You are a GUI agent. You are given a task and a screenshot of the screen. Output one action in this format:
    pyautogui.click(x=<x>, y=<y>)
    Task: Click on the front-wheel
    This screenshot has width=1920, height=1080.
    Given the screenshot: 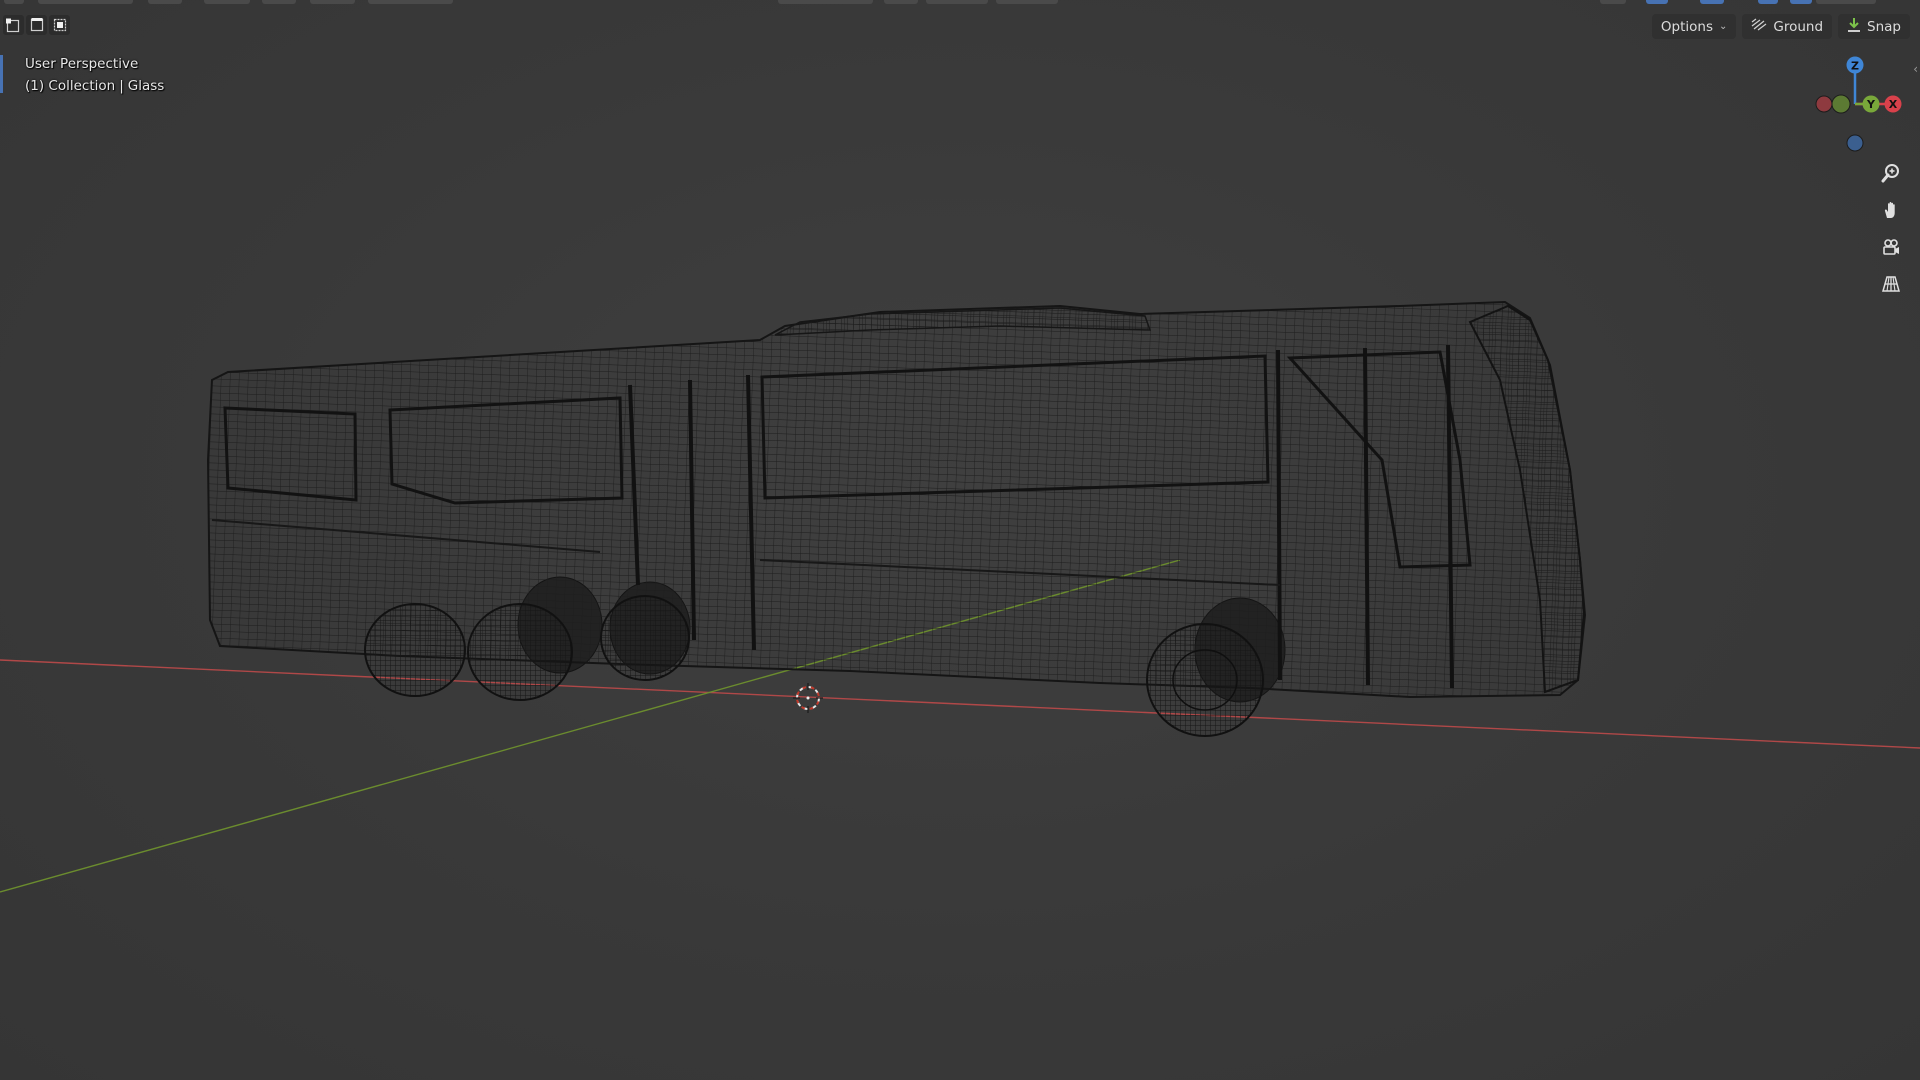 What is the action you would take?
    pyautogui.click(x=1205, y=680)
    